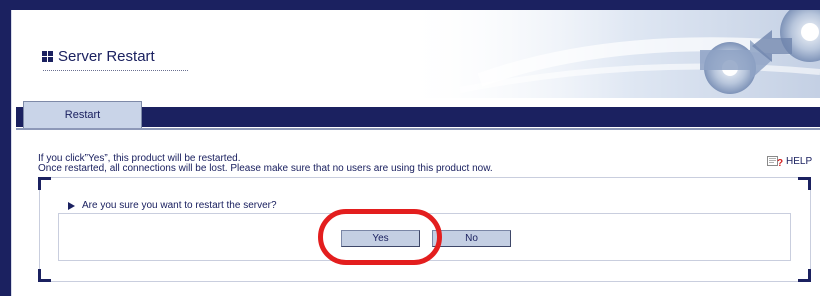  What do you see at coordinates (47, 56) in the screenshot?
I see `grid-icon` at bounding box center [47, 56].